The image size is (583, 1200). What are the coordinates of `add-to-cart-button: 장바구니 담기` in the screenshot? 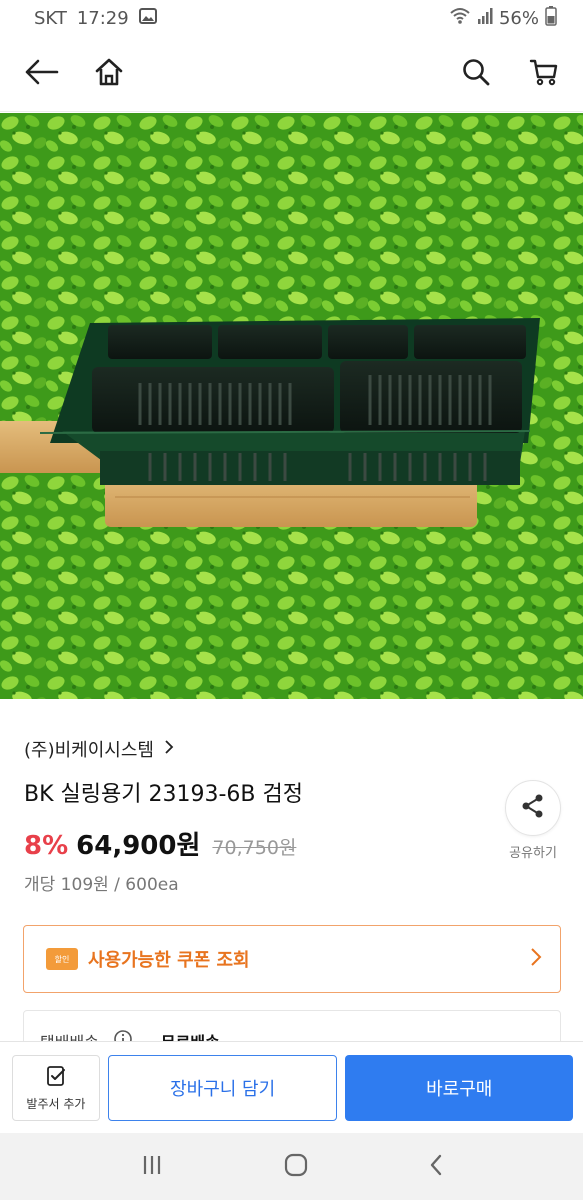 It's located at (222, 1087).